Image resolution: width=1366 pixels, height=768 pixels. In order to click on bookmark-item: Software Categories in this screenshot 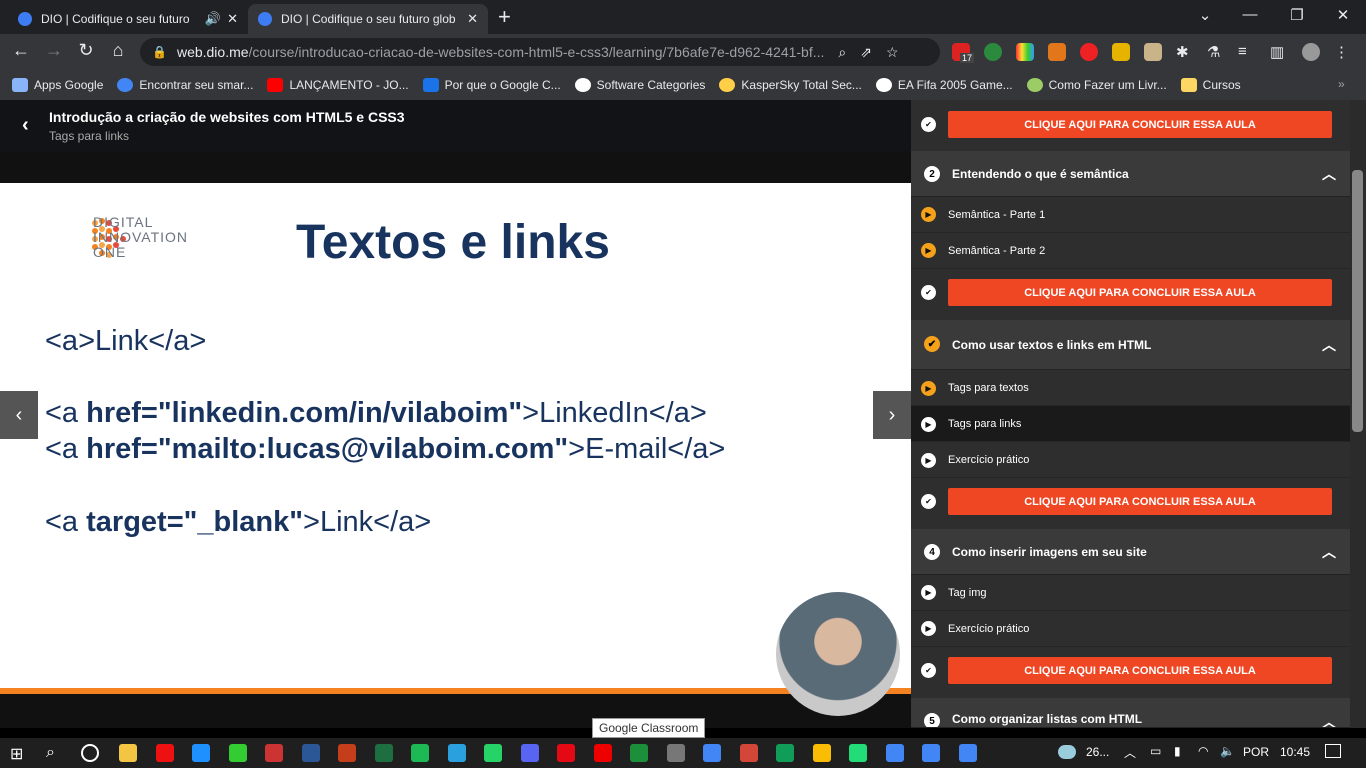, I will do `click(640, 85)`.